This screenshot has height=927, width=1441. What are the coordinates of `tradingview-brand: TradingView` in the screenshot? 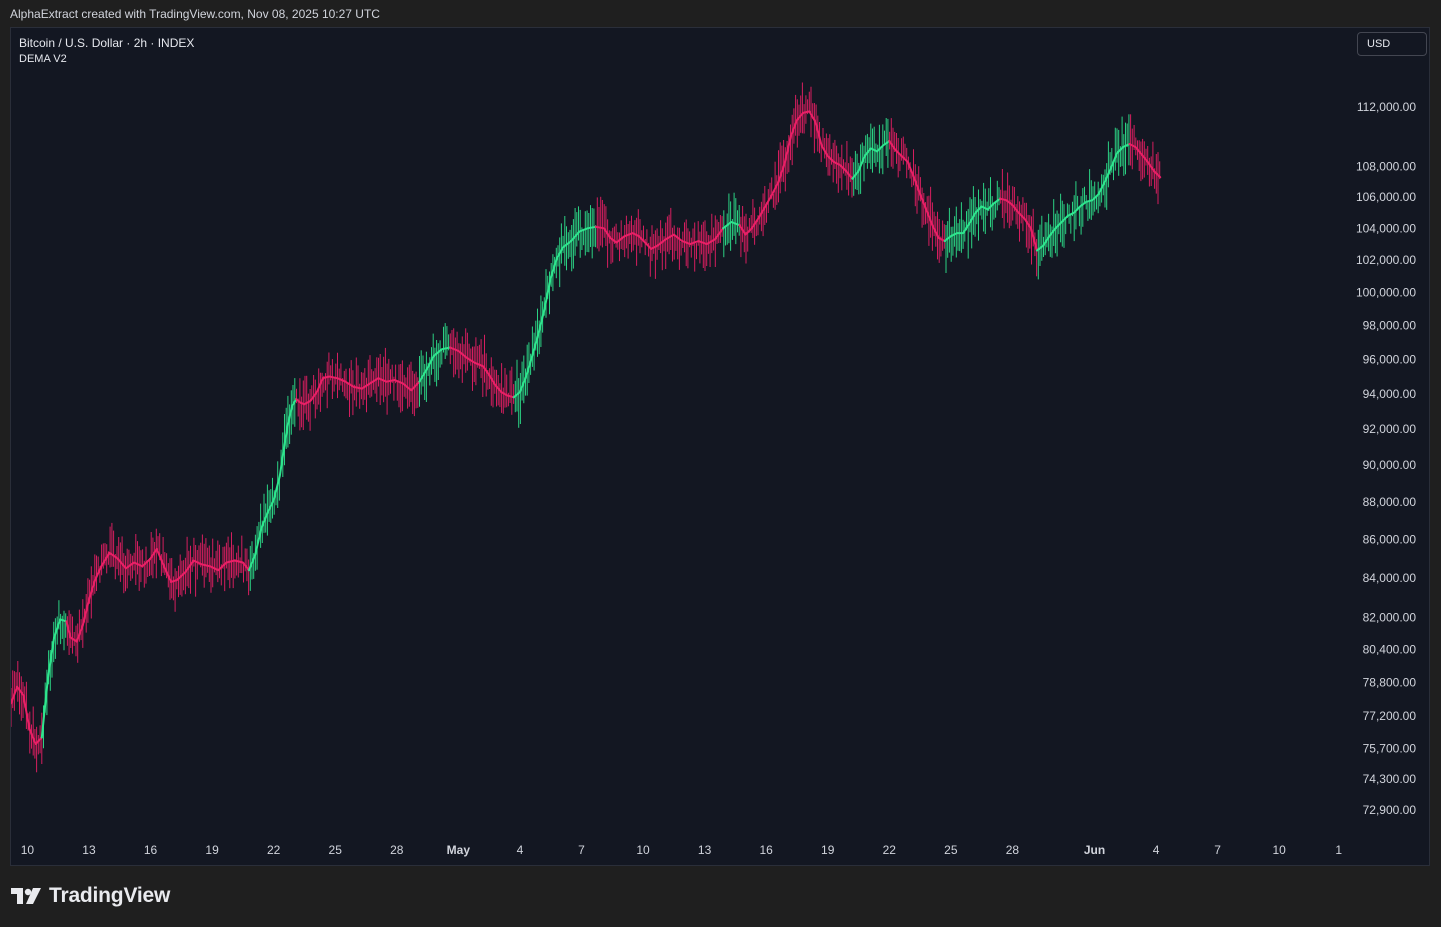 It's located at (90, 896).